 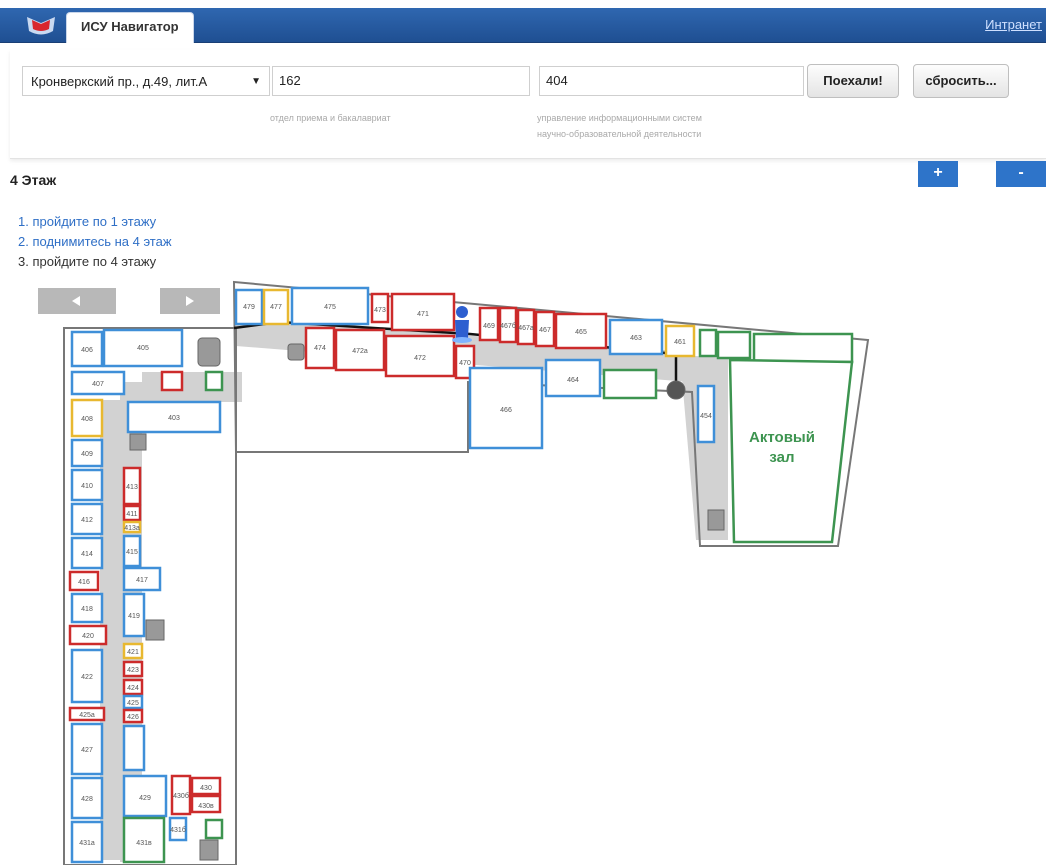 What do you see at coordinates (87, 350) in the screenshot?
I see `room-label: 406` at bounding box center [87, 350].